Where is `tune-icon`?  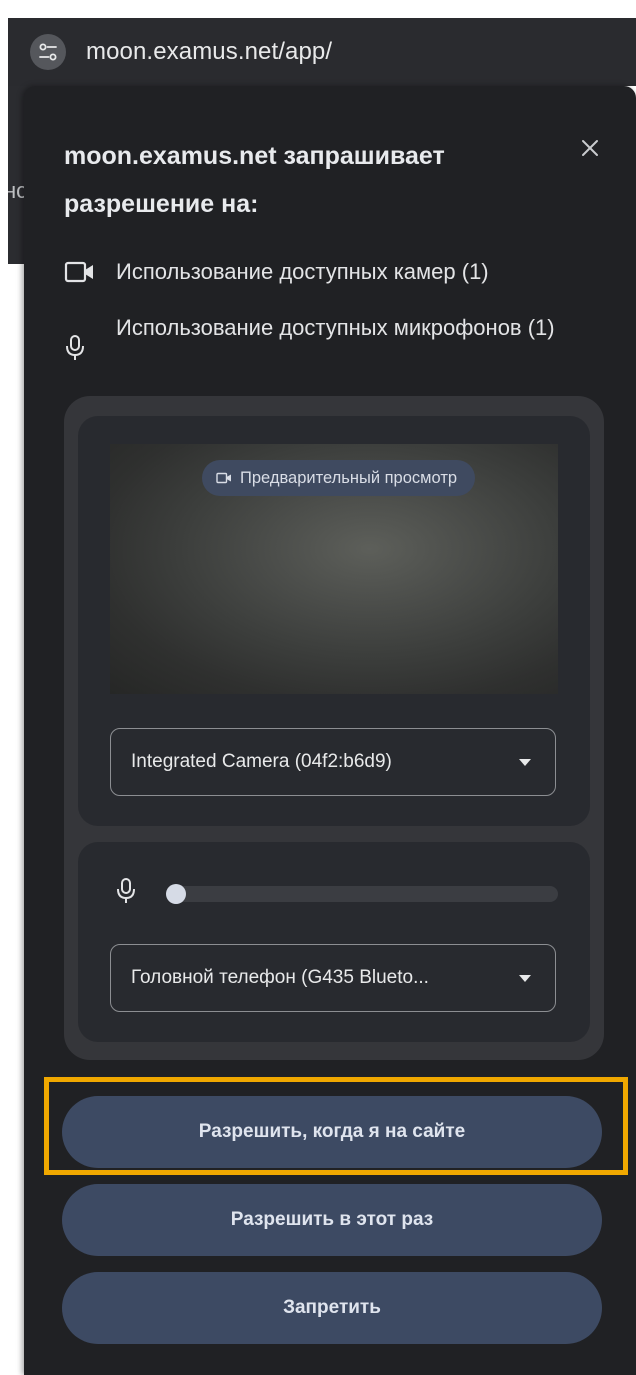
tune-icon is located at coordinates (48, 52).